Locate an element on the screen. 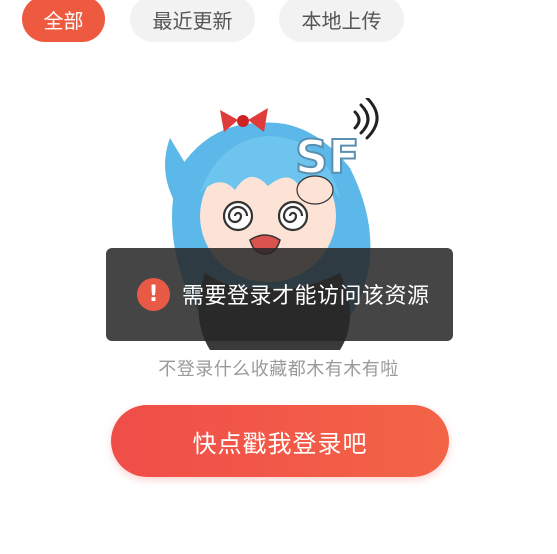 The height and width of the screenshot is (554, 557). login-required-toast: ! 需要登录才能访问该资源 is located at coordinates (279, 294).